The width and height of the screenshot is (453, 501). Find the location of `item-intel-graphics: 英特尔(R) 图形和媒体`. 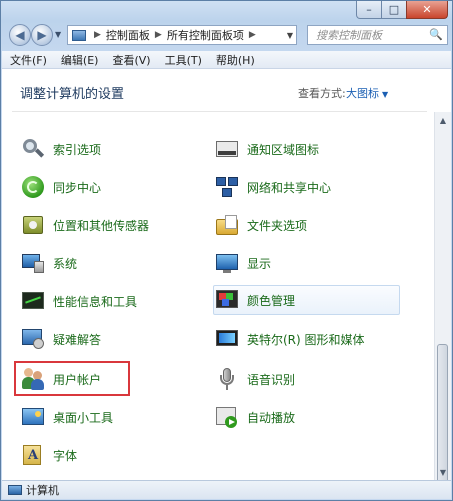

item-intel-graphics: 英特尔(R) 图形和媒体 is located at coordinates (315, 339).